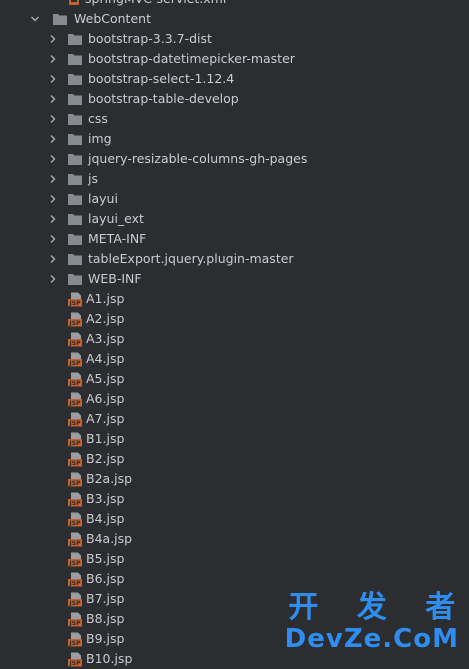 The height and width of the screenshot is (669, 469). What do you see at coordinates (105, 418) in the screenshot?
I see `tree-item-label: A7.jsp` at bounding box center [105, 418].